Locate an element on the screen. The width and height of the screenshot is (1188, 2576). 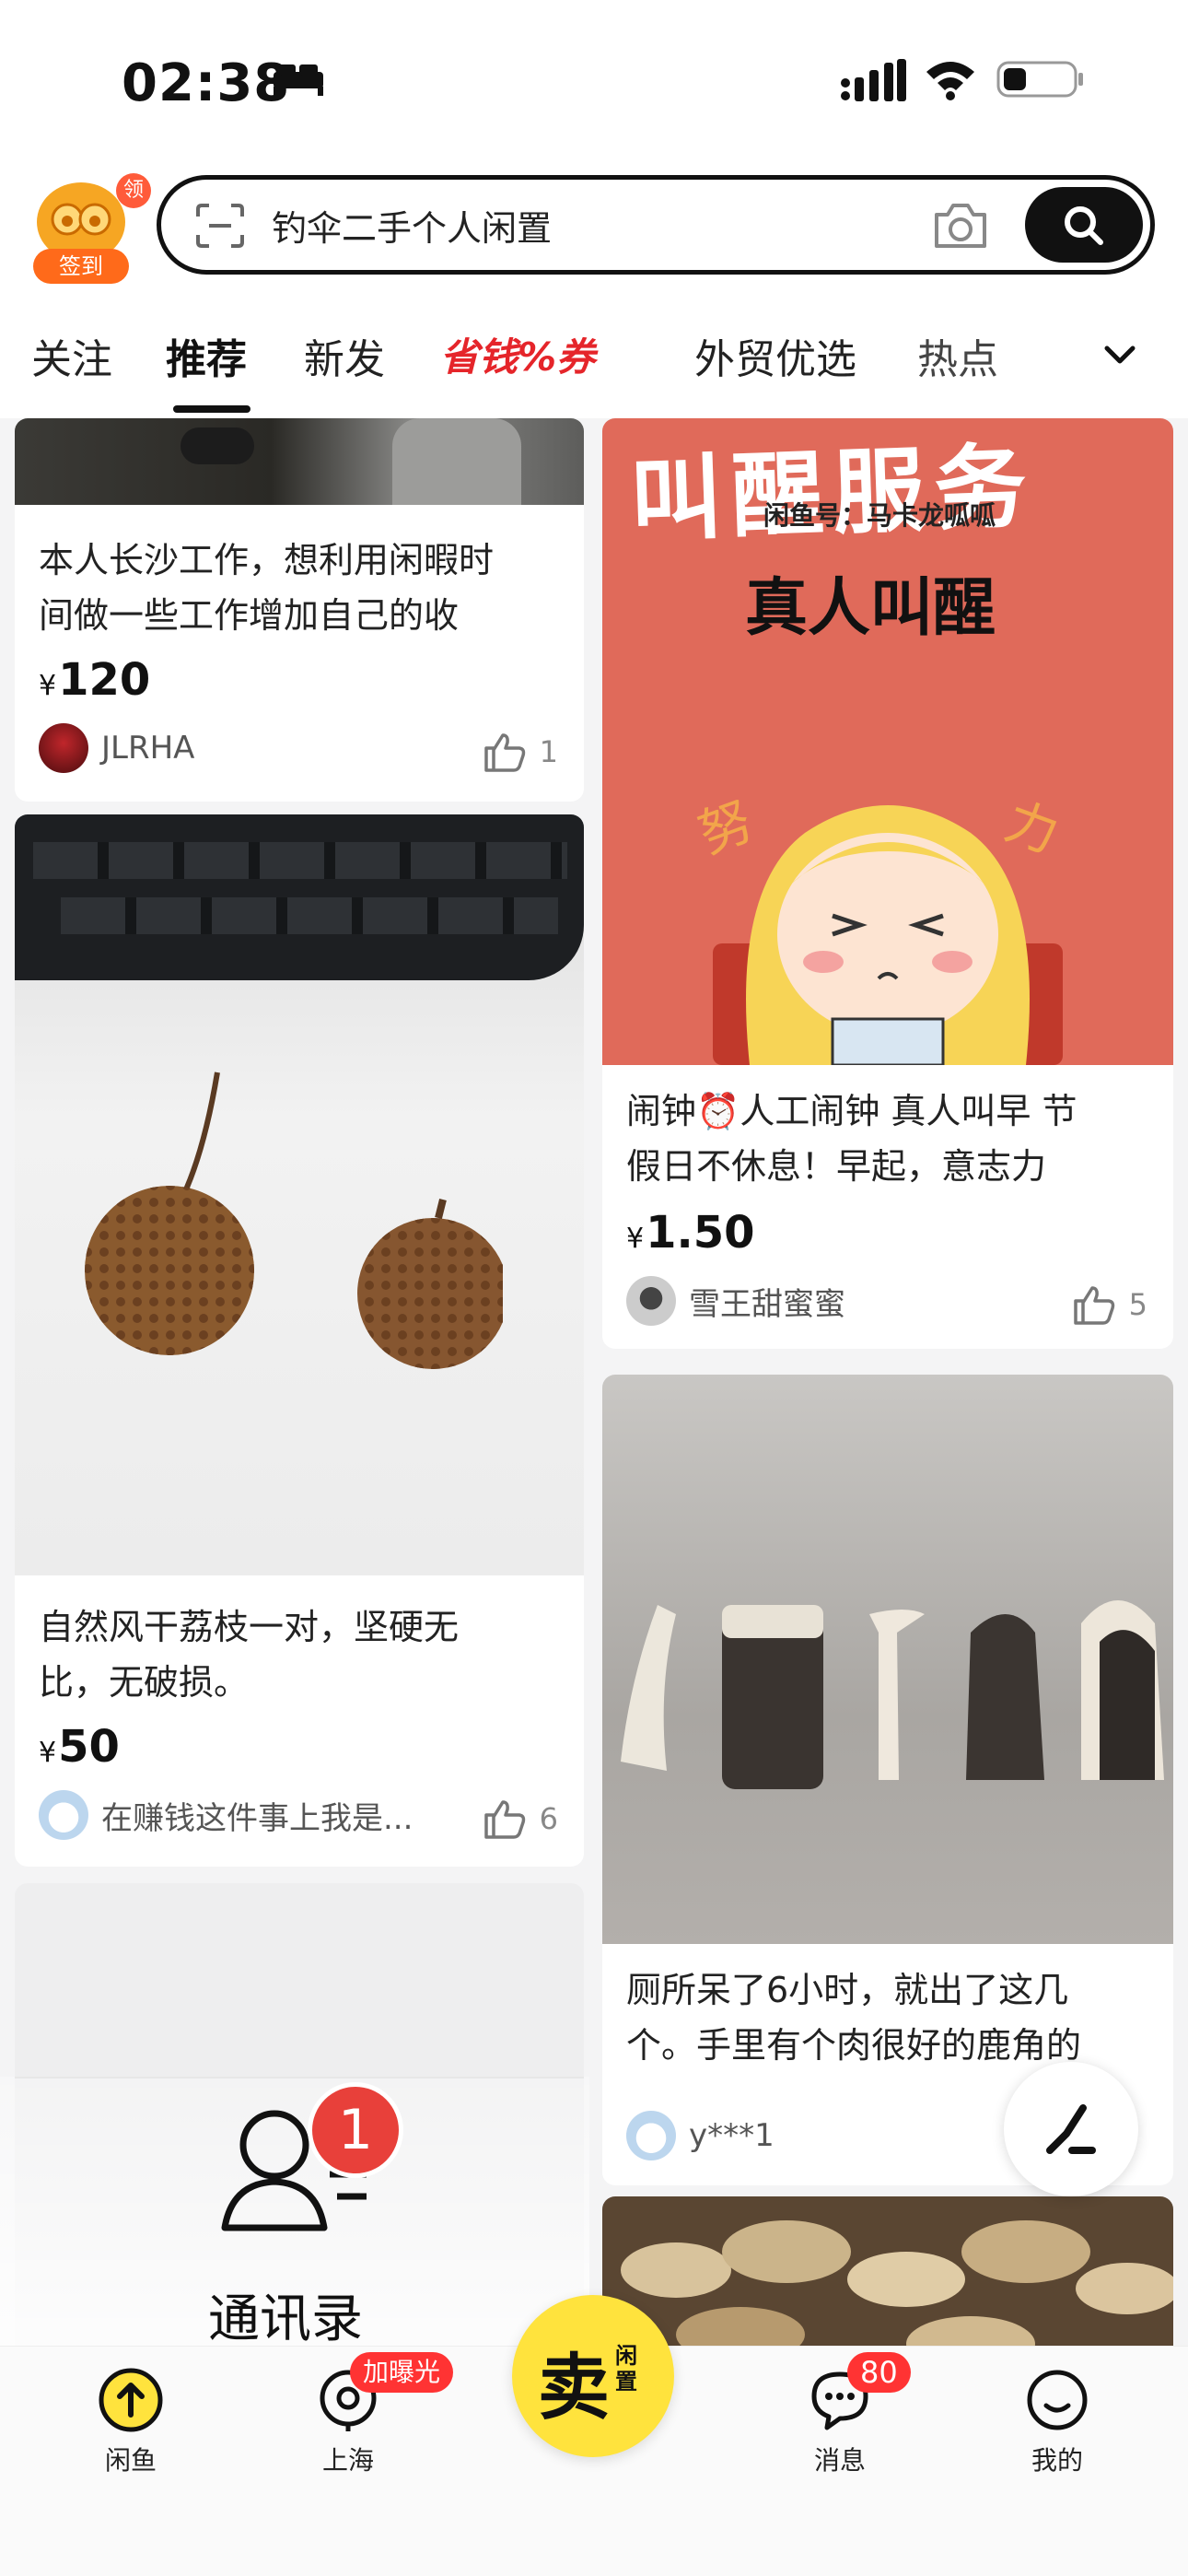
seller: y***1 is located at coordinates (700, 2135).